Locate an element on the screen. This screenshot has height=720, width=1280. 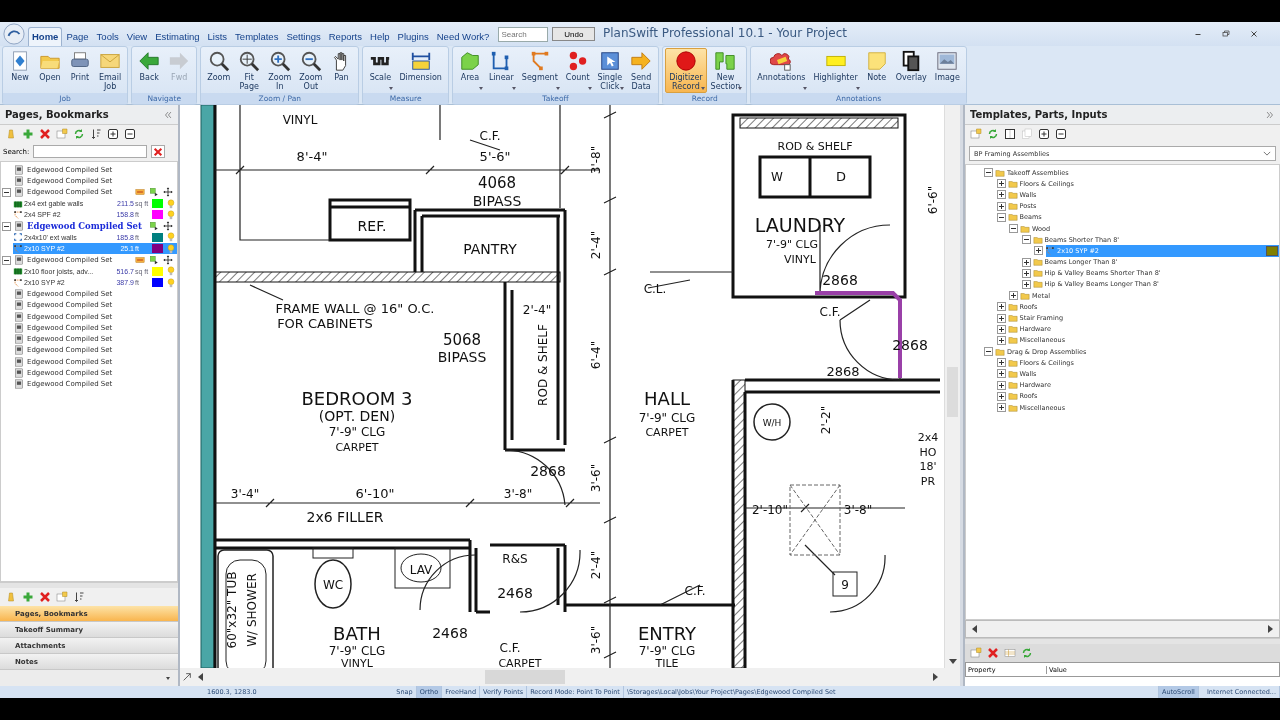
search-field is located at coordinates (90, 151).